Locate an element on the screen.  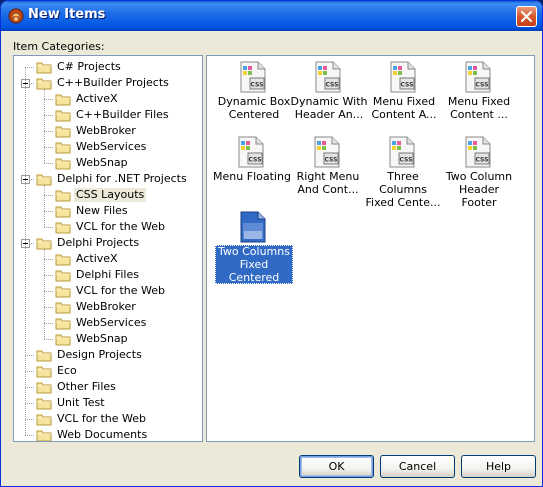
tree-node-label: C# Projects is located at coordinates (89, 66).